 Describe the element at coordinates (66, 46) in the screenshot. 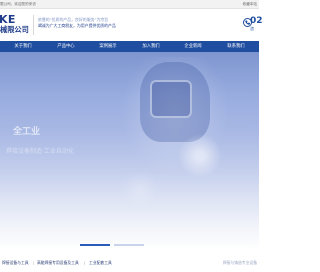

I see `nav-item-products: 产品中心` at that location.